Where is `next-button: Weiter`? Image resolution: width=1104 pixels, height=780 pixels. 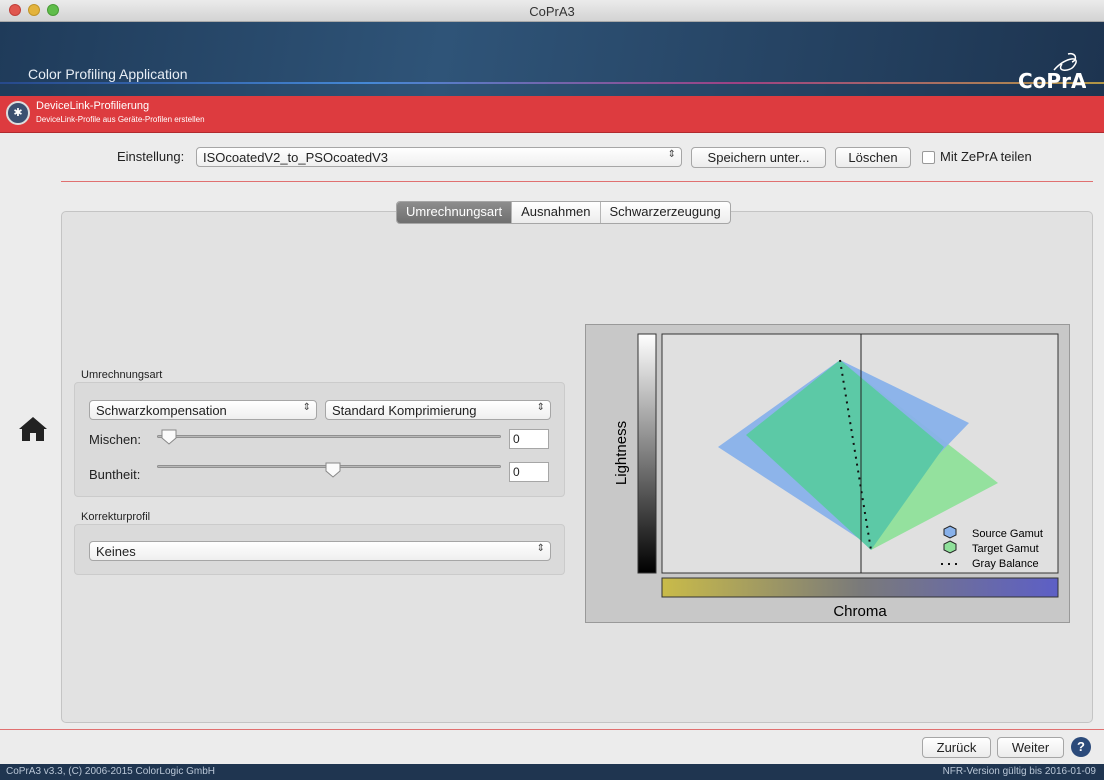
next-button: Weiter is located at coordinates (1030, 747).